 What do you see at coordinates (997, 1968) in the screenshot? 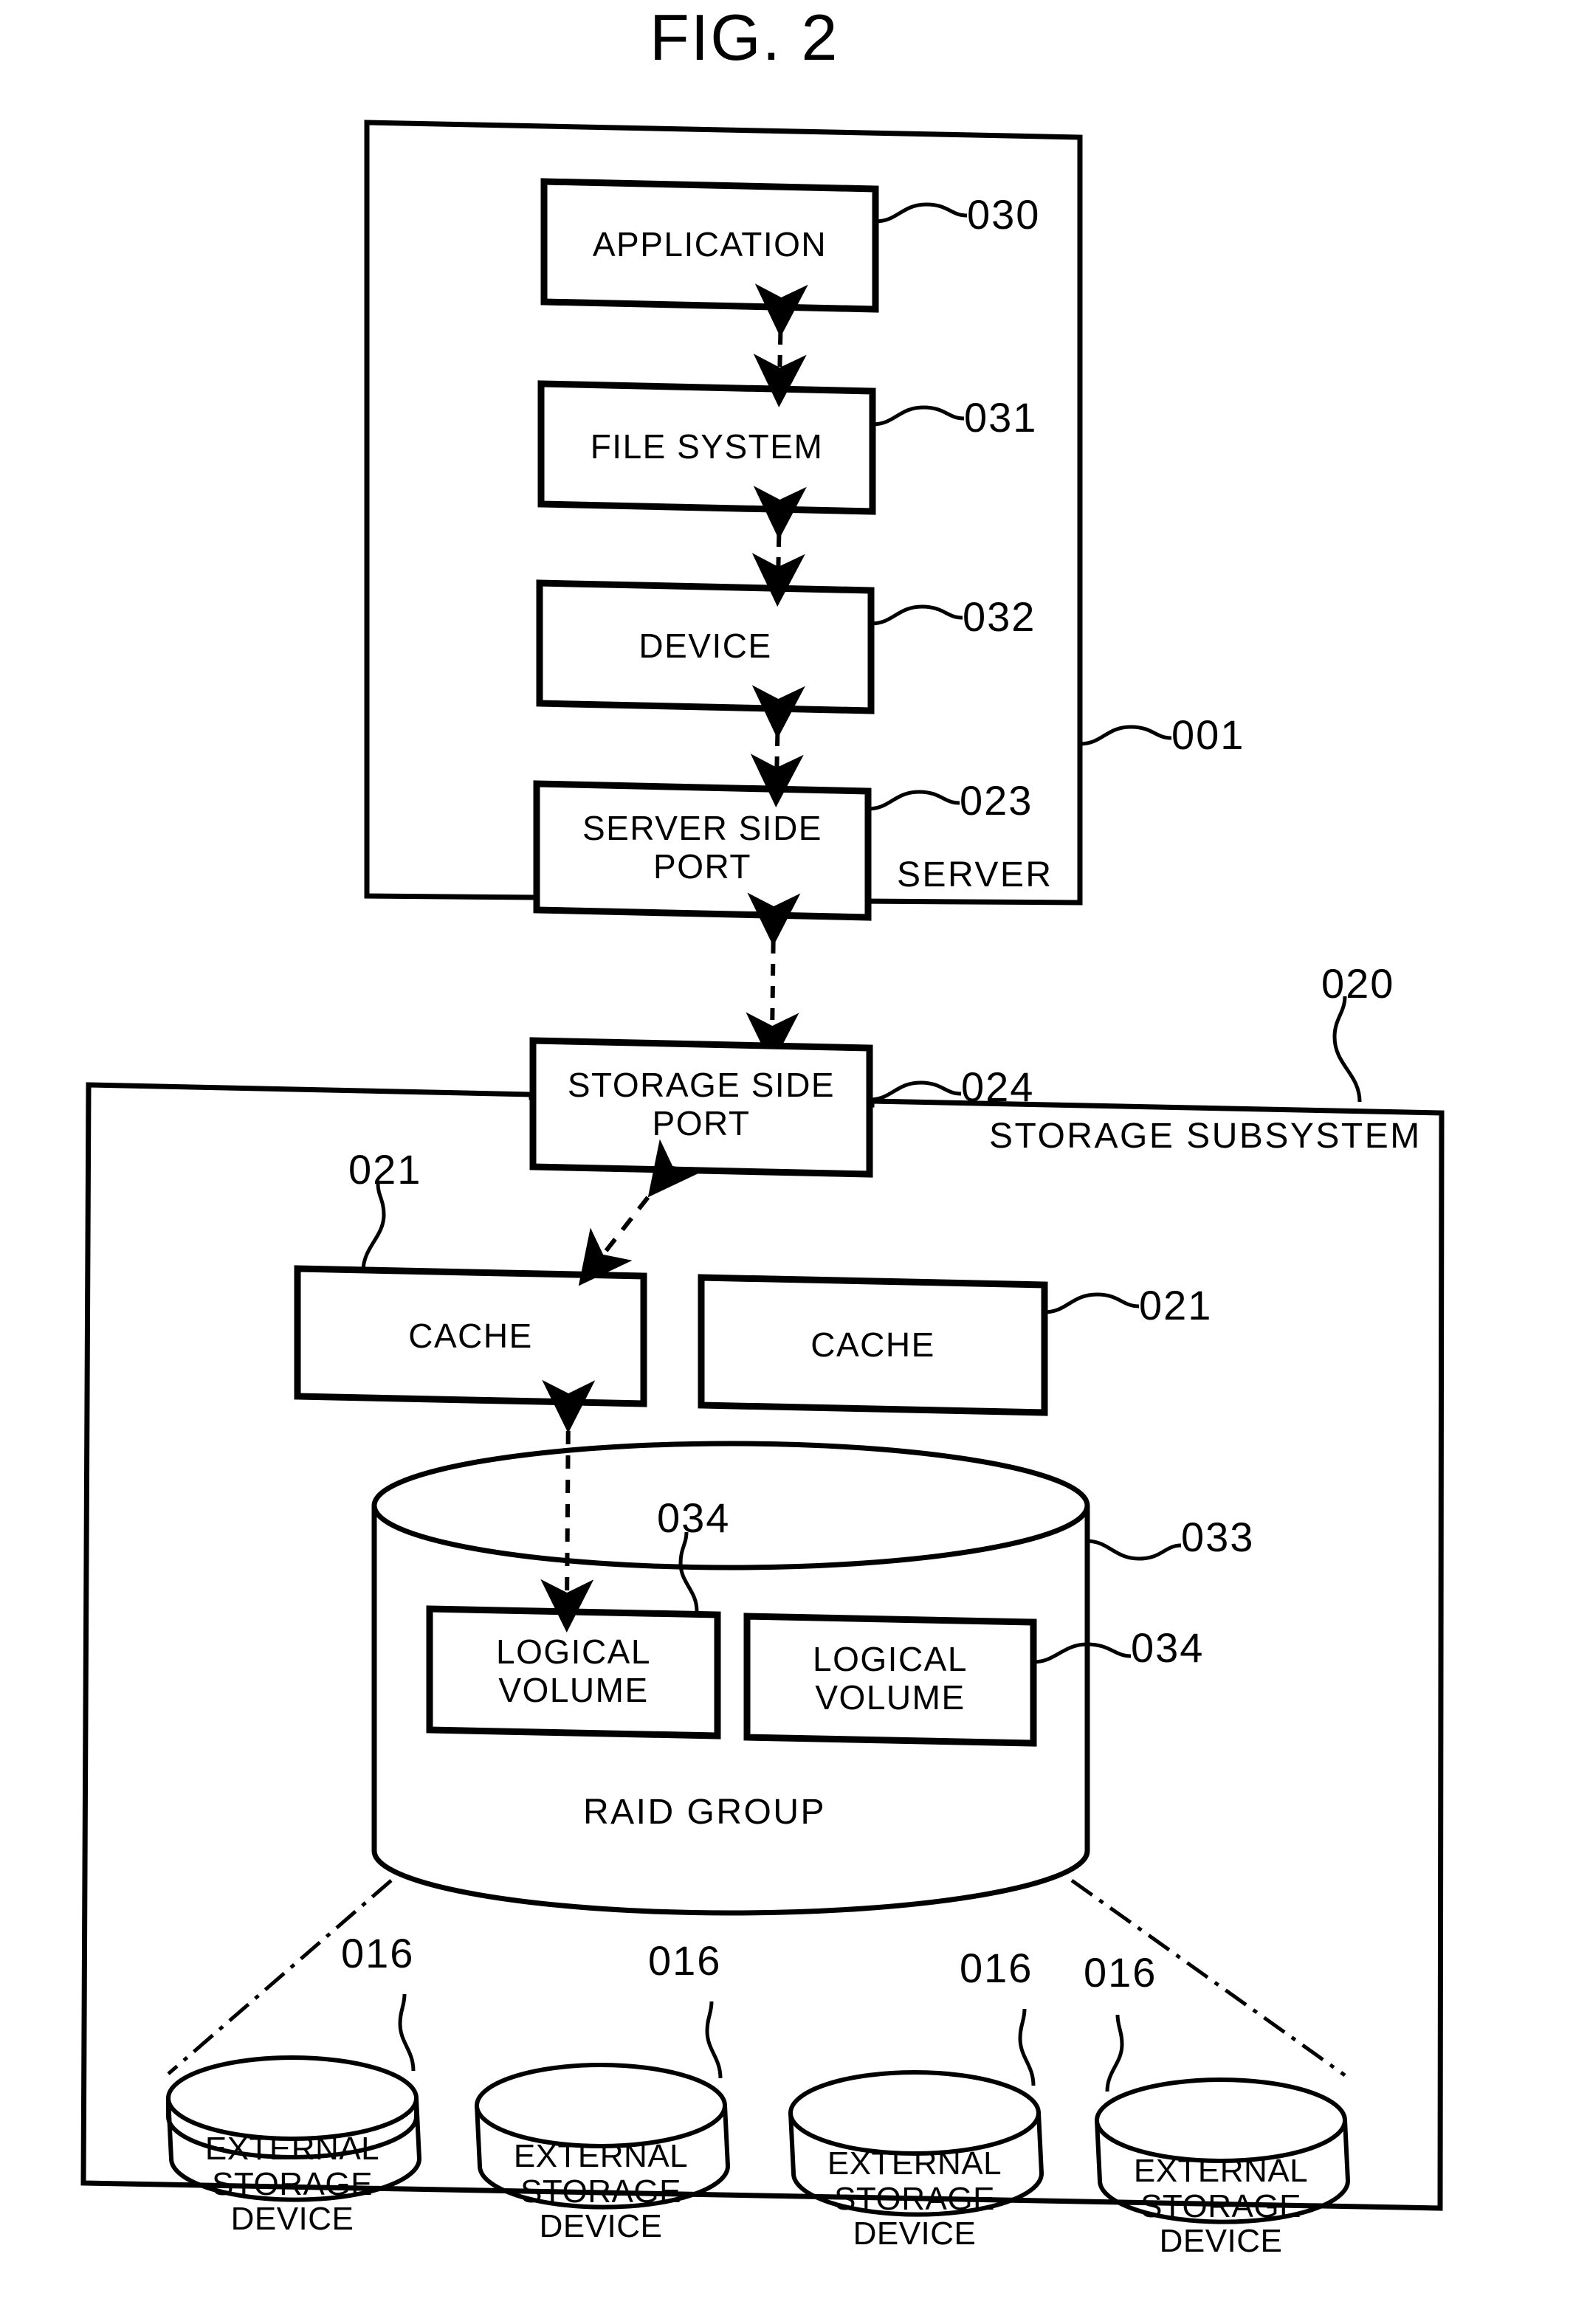
I see `ref-016-3: 016` at bounding box center [997, 1968].